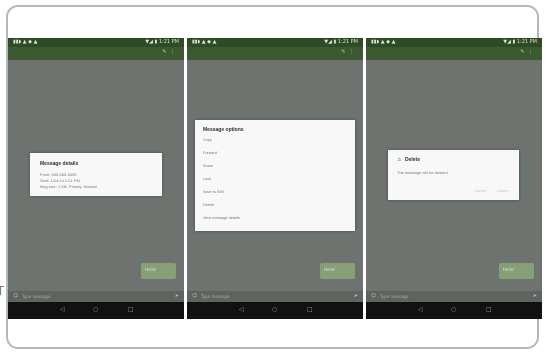  What do you see at coordinates (480, 190) in the screenshot?
I see `cancel-button: Cancel` at bounding box center [480, 190].